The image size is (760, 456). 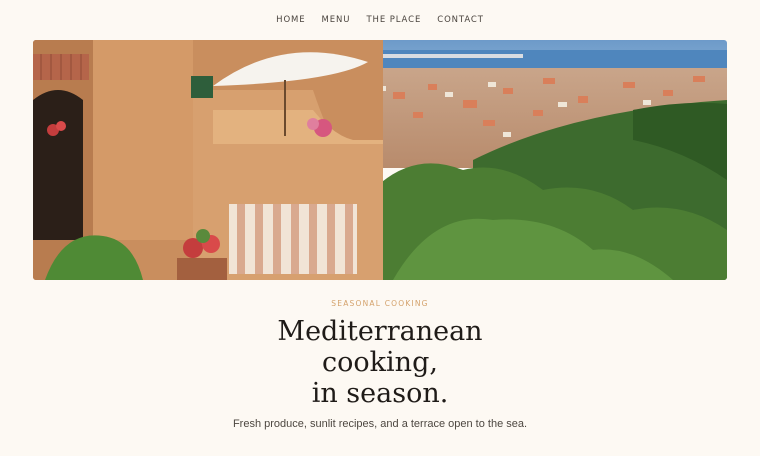 I want to click on top-nav: HOME MENU THE PLACE CONTACT, so click(x=380, y=20).